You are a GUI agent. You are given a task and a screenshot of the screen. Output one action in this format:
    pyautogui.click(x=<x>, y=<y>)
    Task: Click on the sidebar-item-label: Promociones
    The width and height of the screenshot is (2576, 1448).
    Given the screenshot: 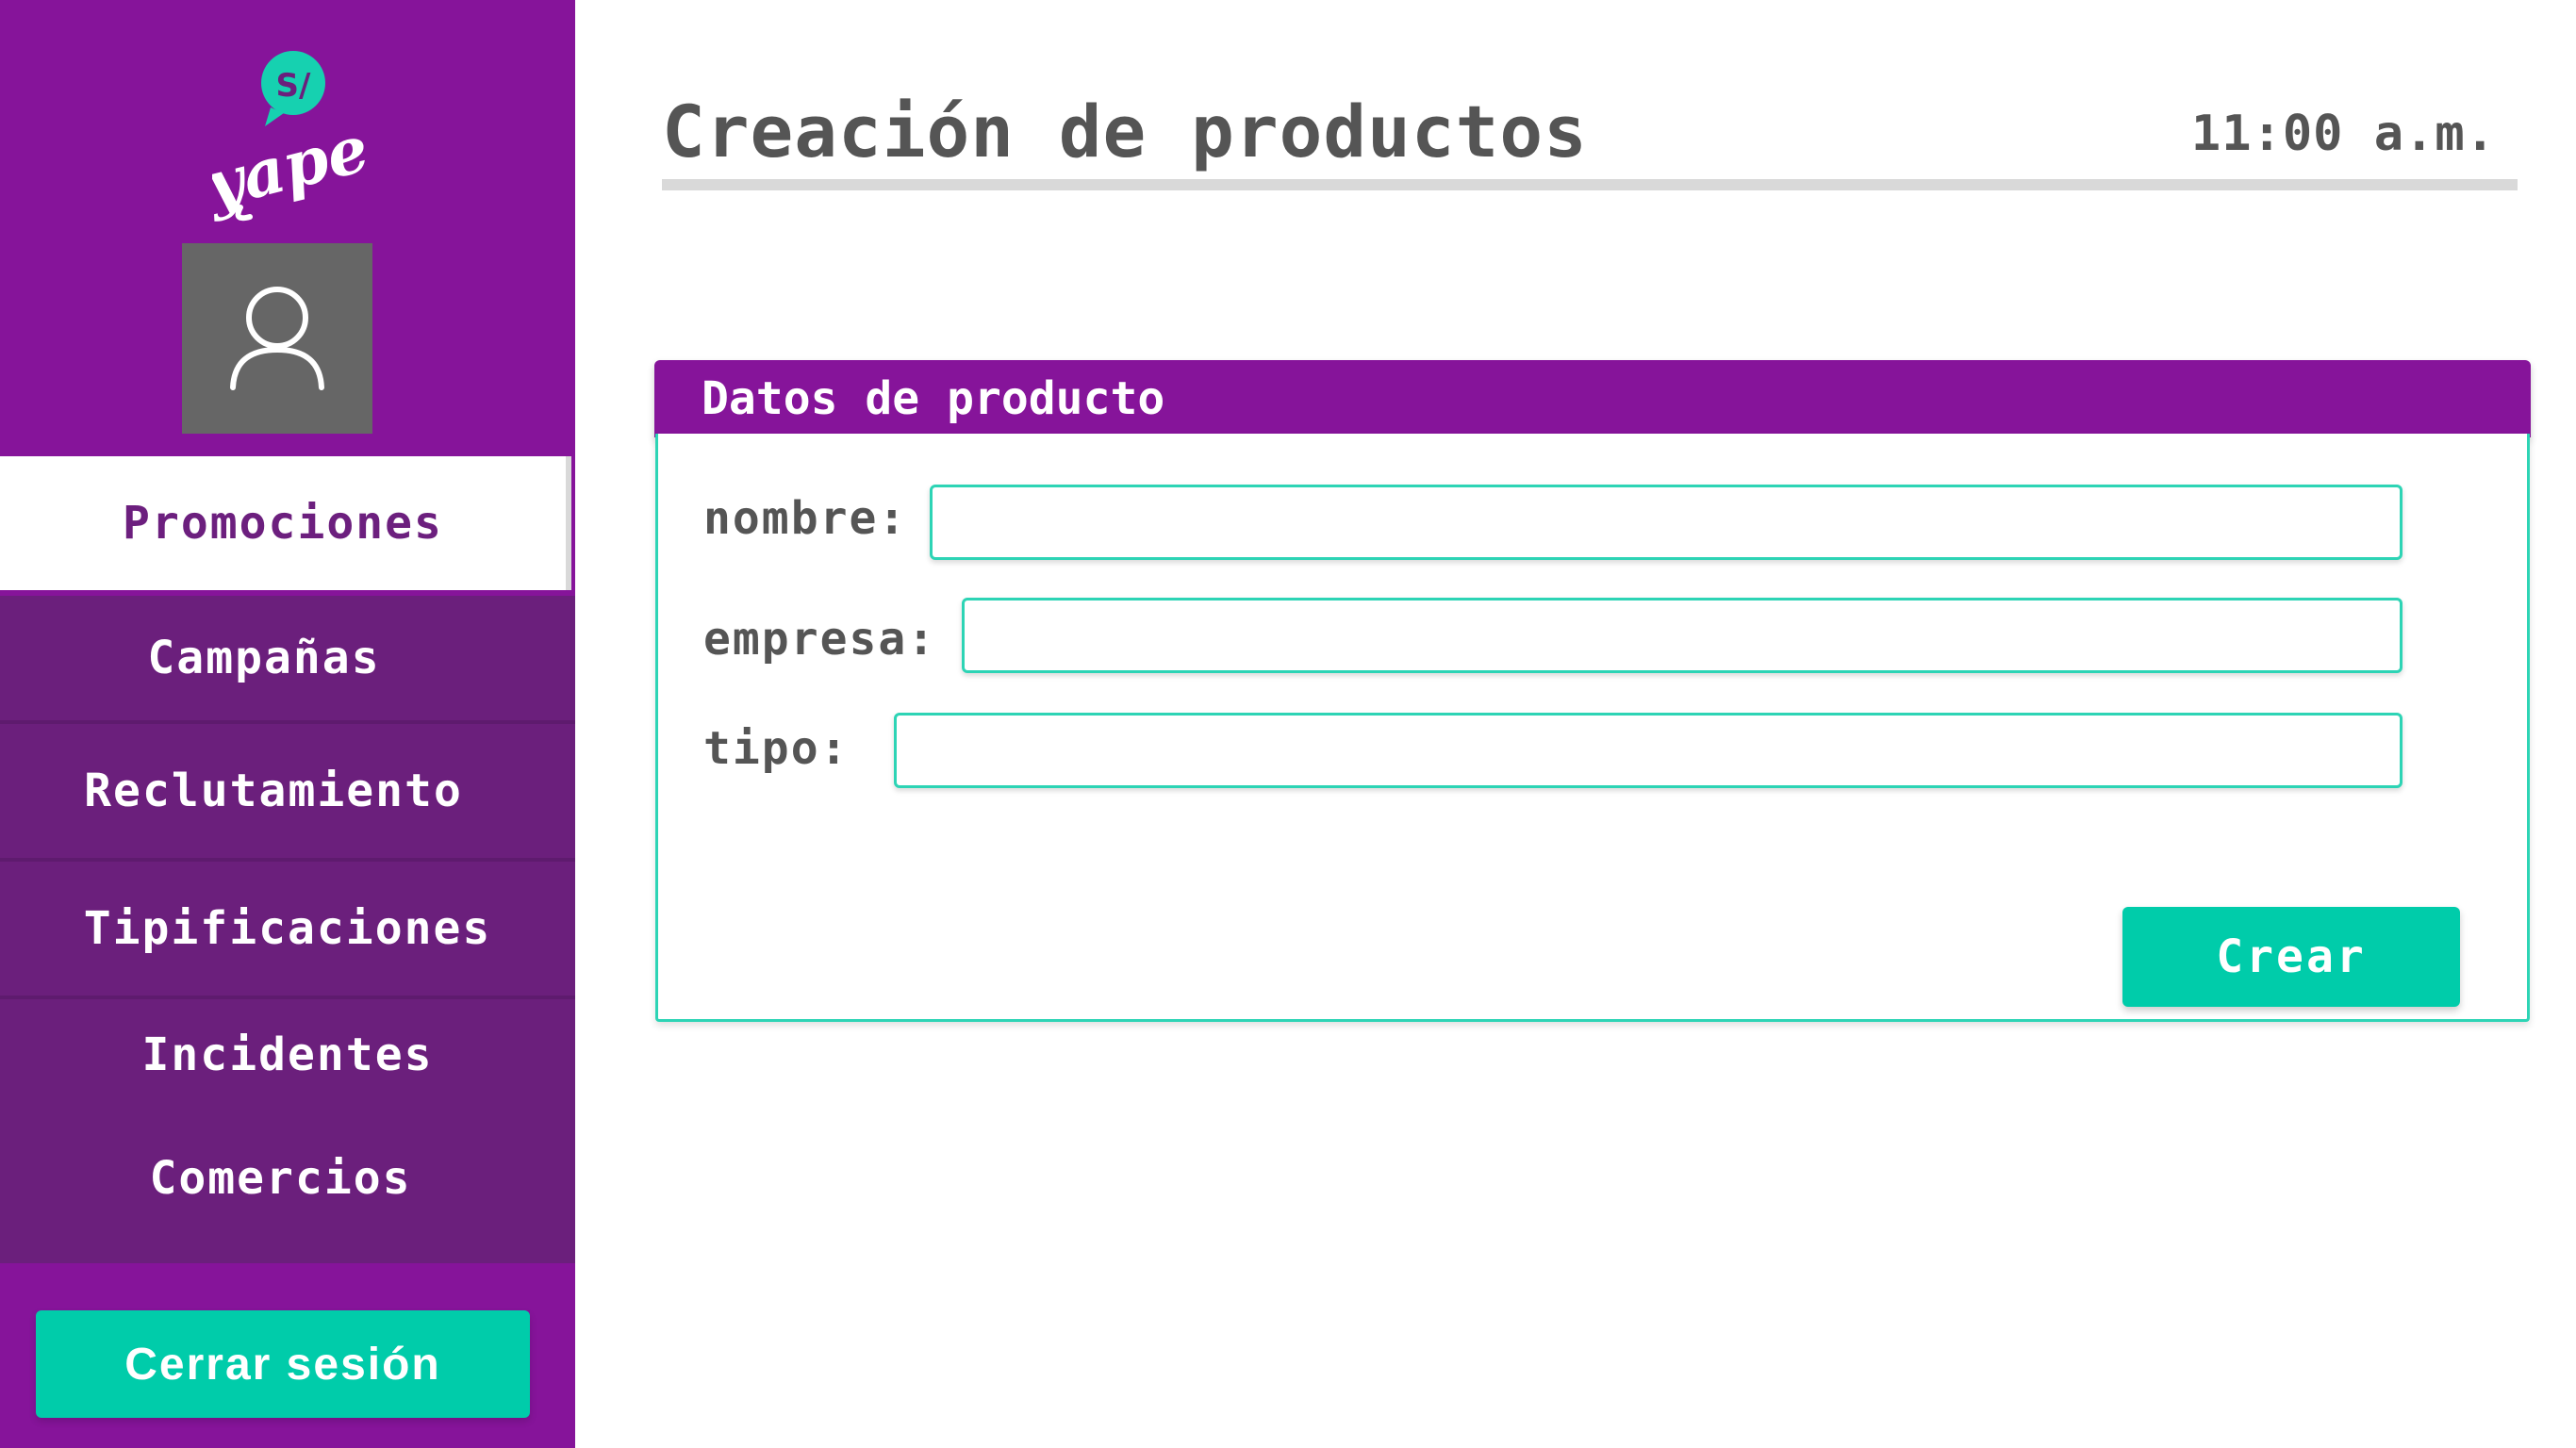 What is the action you would take?
    pyautogui.click(x=283, y=523)
    